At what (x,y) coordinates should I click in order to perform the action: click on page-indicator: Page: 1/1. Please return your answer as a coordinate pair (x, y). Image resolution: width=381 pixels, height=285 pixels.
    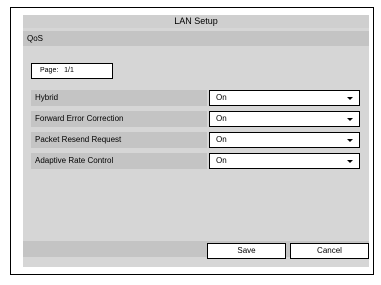
    Looking at the image, I should click on (72, 71).